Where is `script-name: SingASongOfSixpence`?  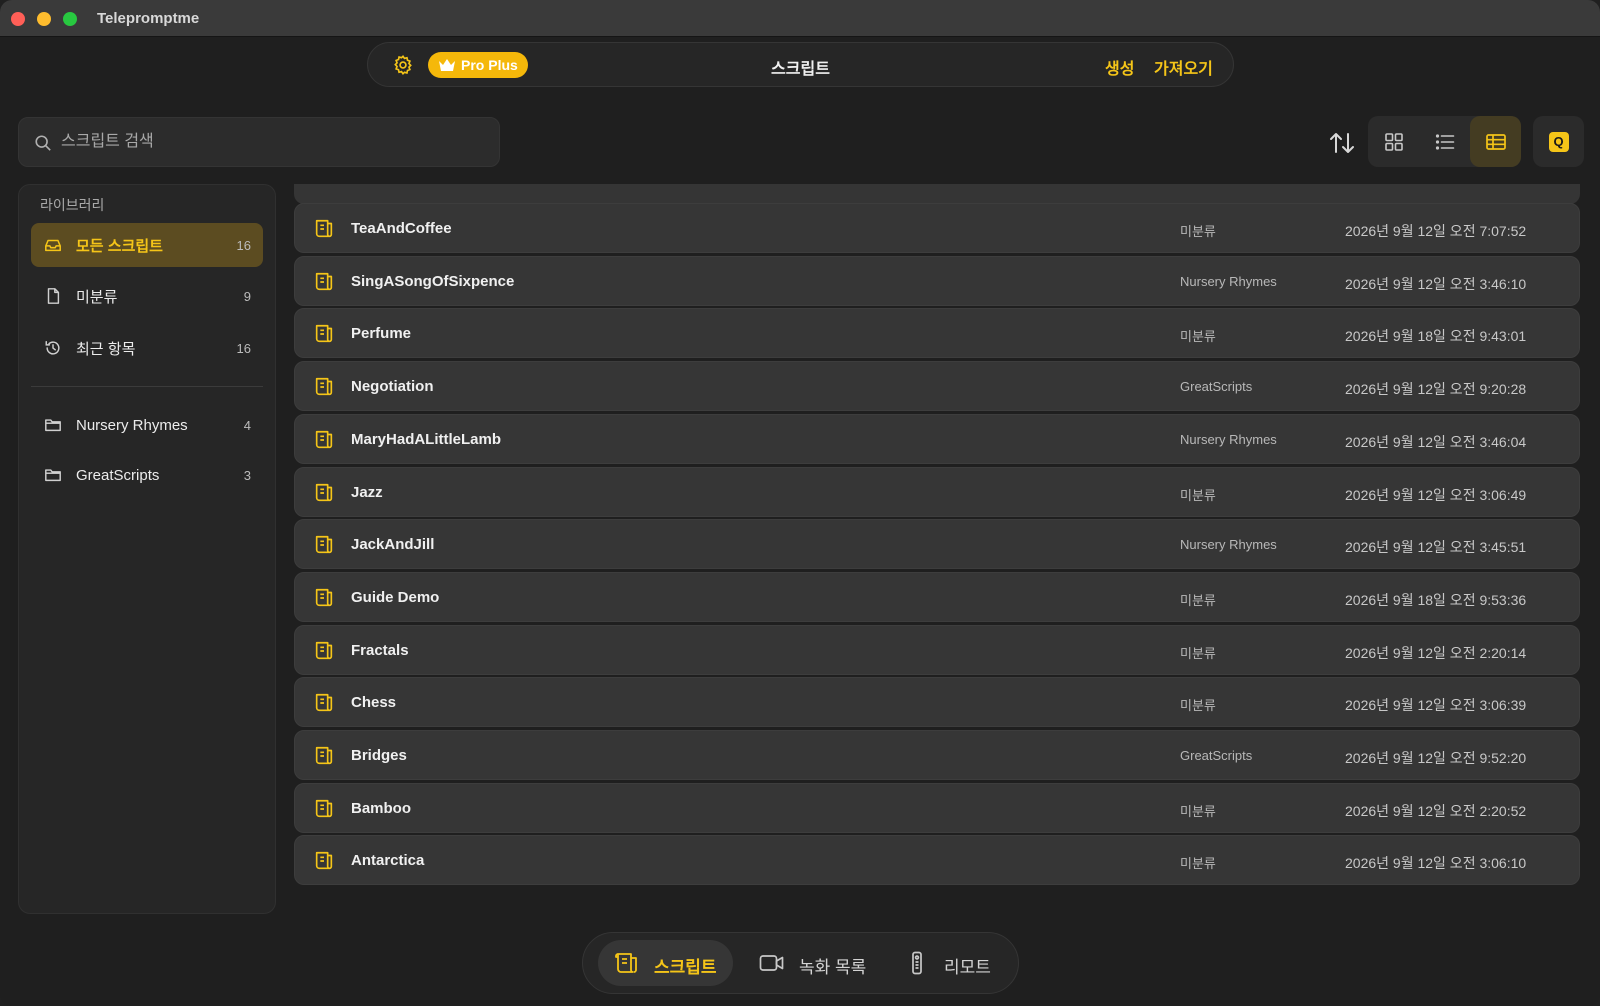
script-name: SingASongOfSixpence is located at coordinates (433, 281).